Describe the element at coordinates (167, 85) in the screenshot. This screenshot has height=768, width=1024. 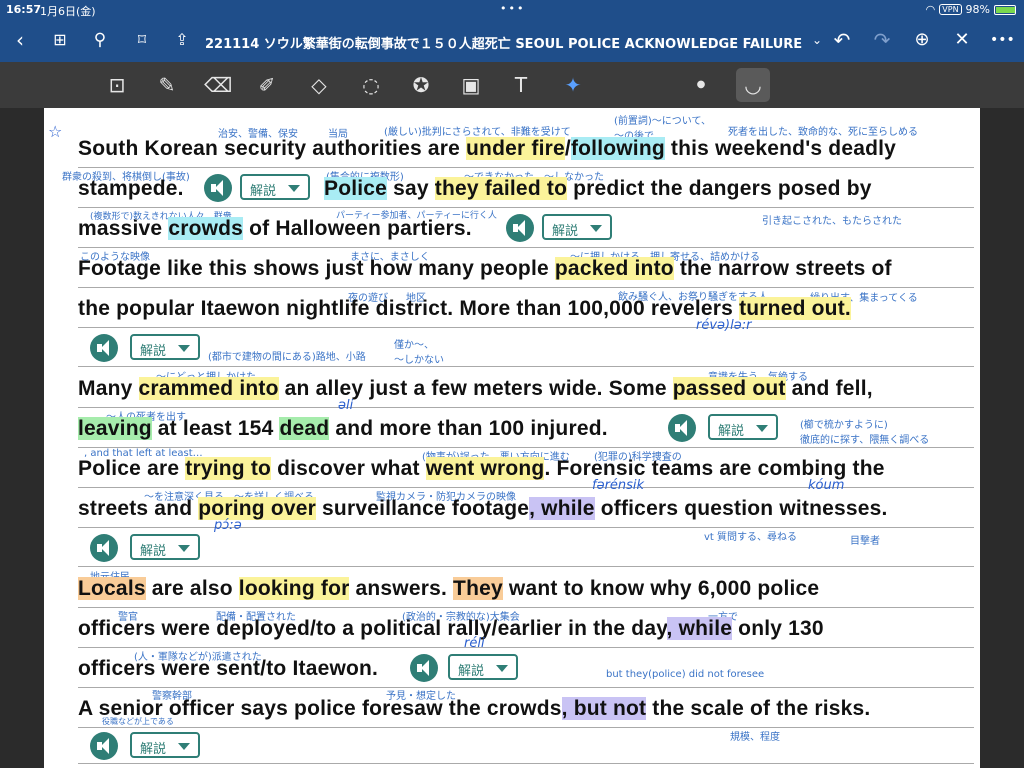
I see `pen-icon: ✎` at that location.